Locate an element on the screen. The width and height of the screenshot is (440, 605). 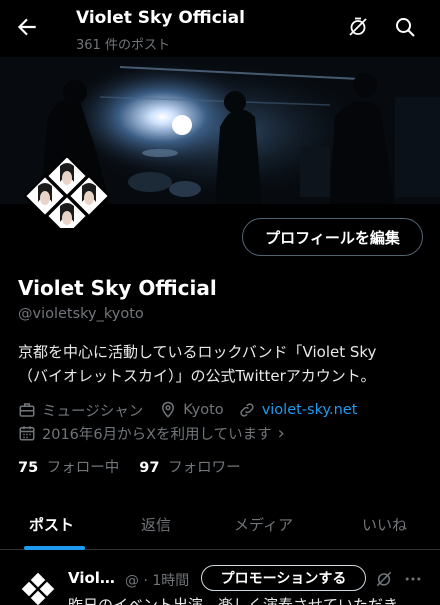
bell-off-icon is located at coordinates (358, 27).